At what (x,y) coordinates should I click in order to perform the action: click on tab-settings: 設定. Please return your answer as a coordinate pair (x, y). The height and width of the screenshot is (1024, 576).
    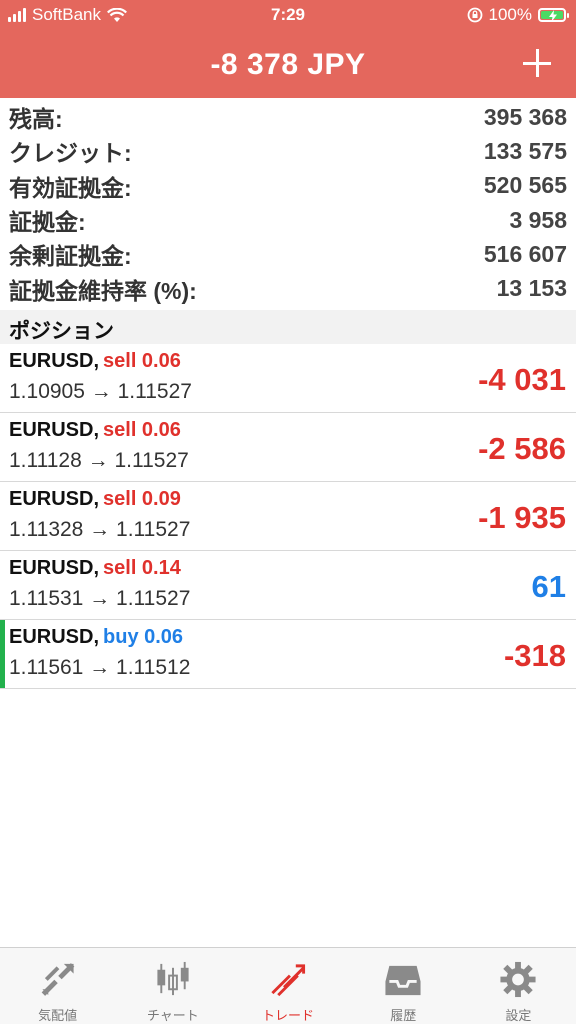
    Looking at the image, I should click on (518, 986).